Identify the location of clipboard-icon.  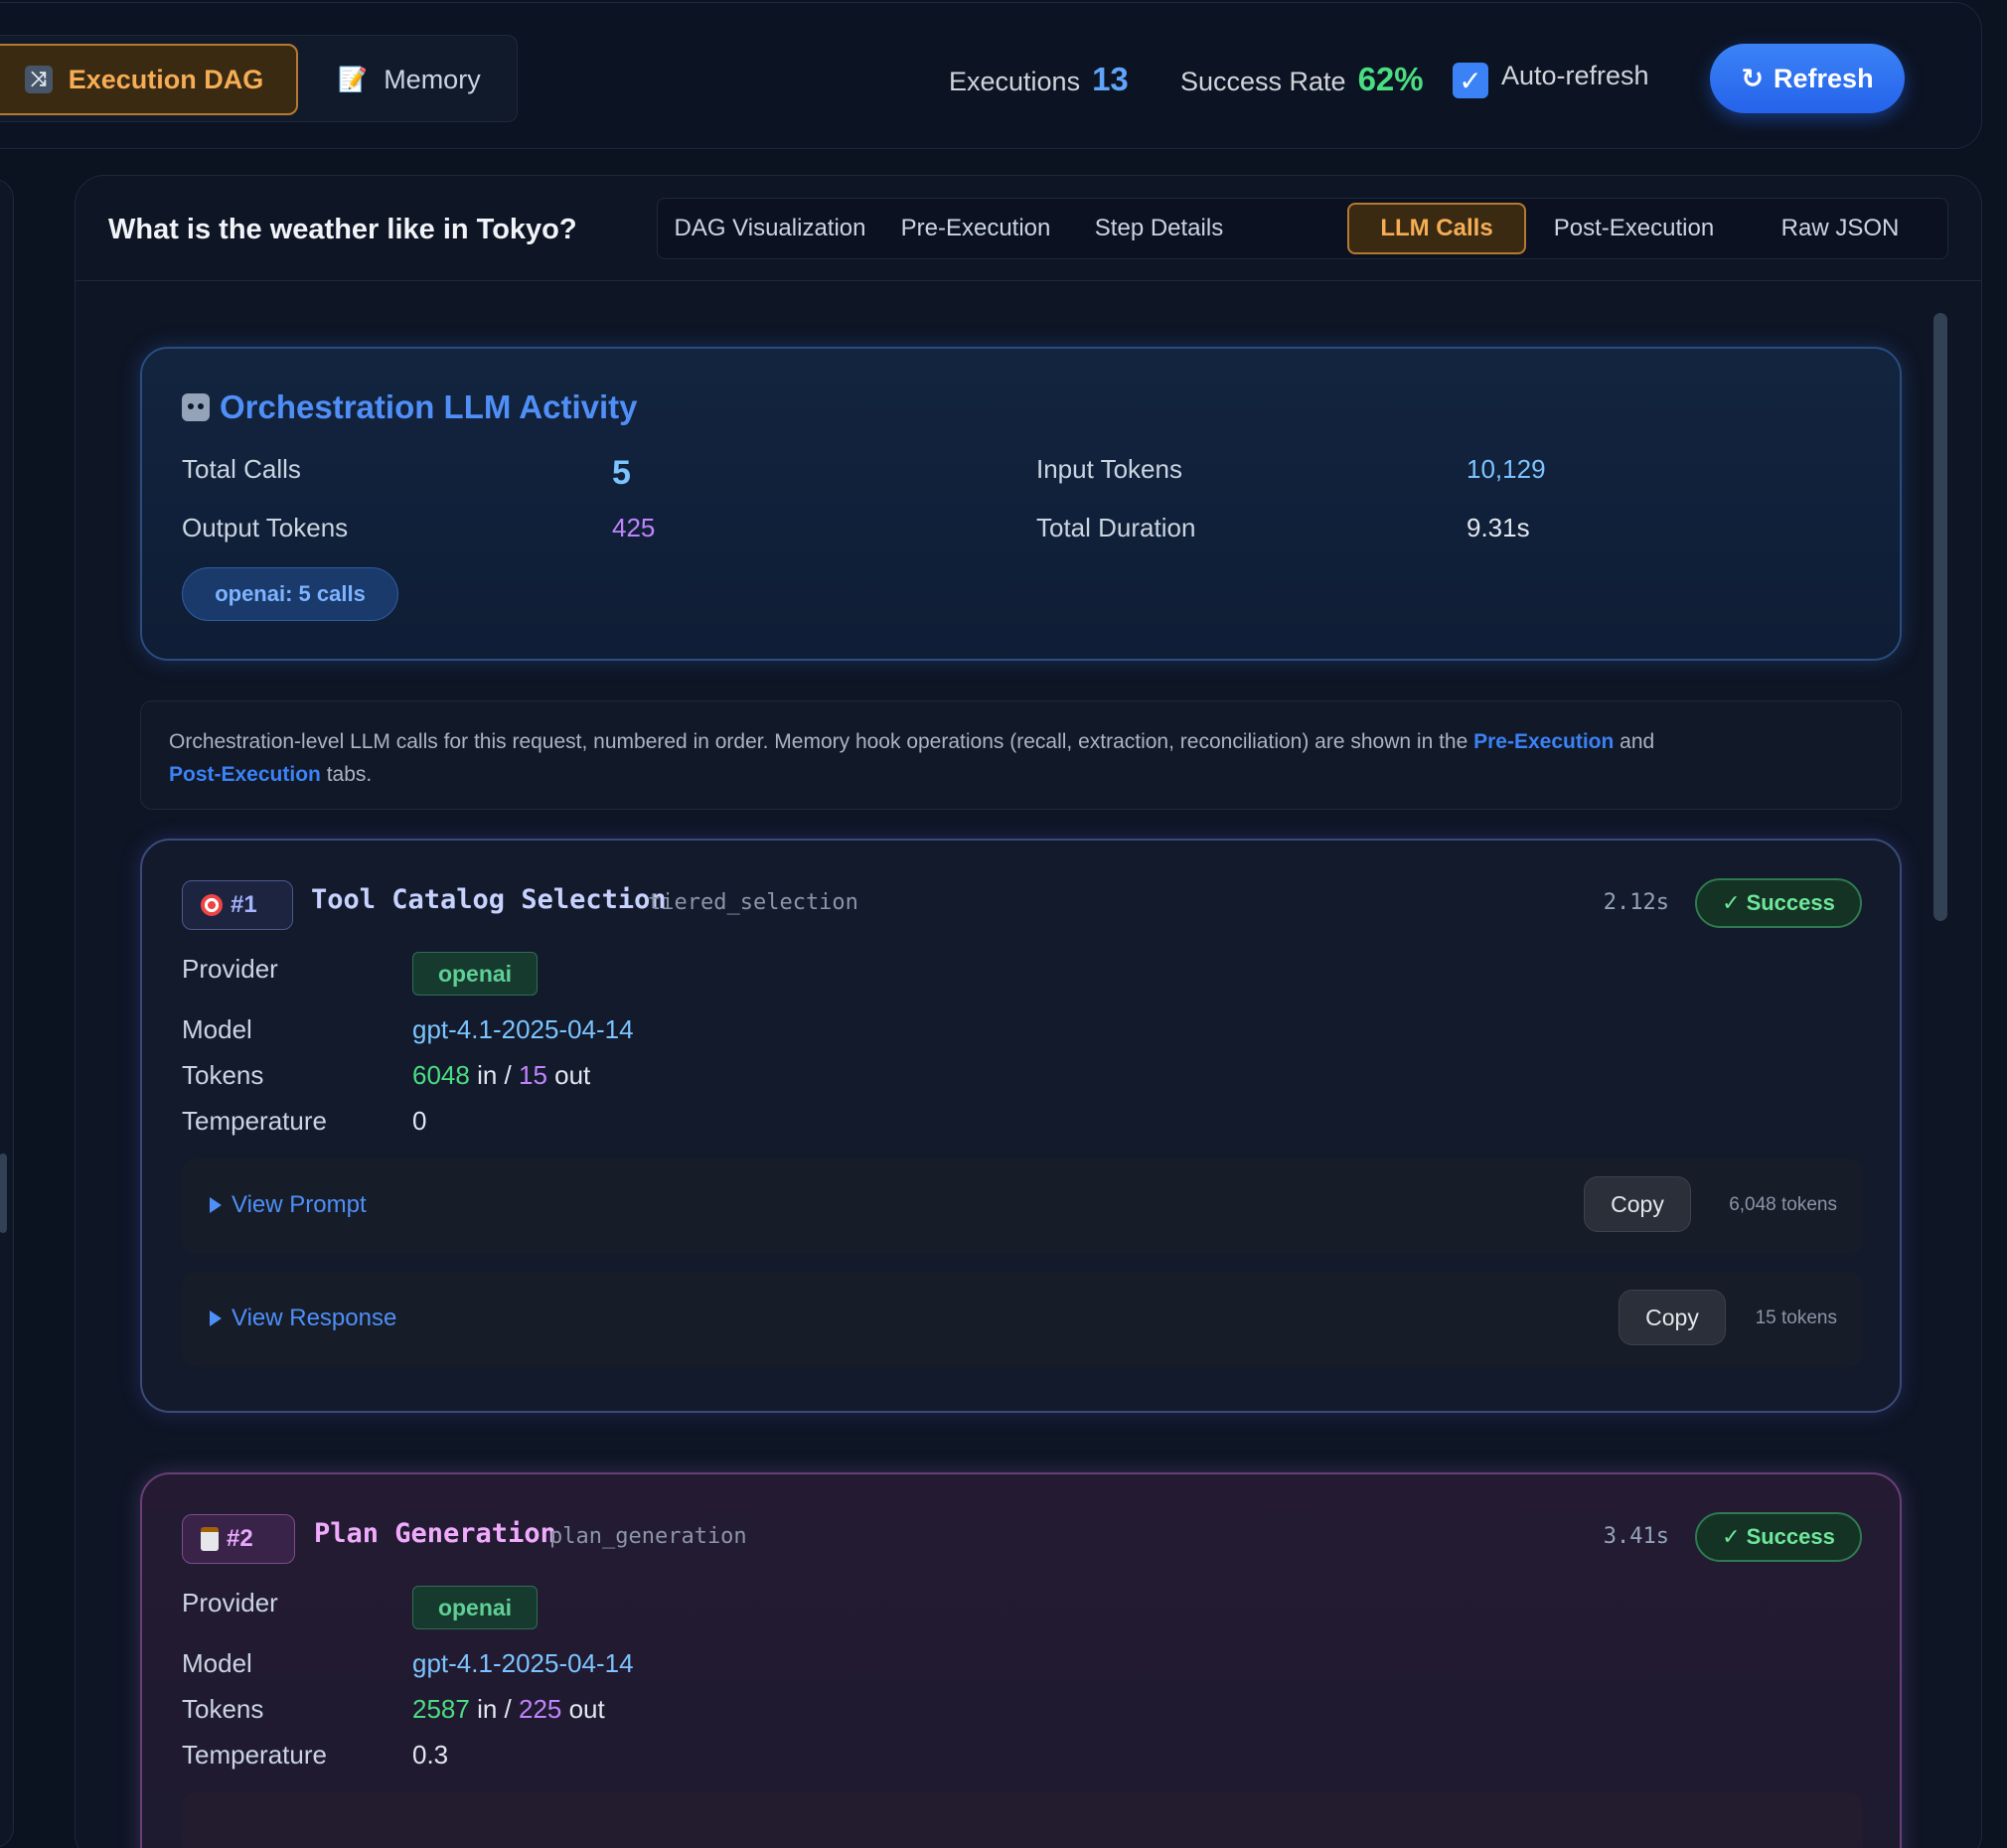
(210, 1539).